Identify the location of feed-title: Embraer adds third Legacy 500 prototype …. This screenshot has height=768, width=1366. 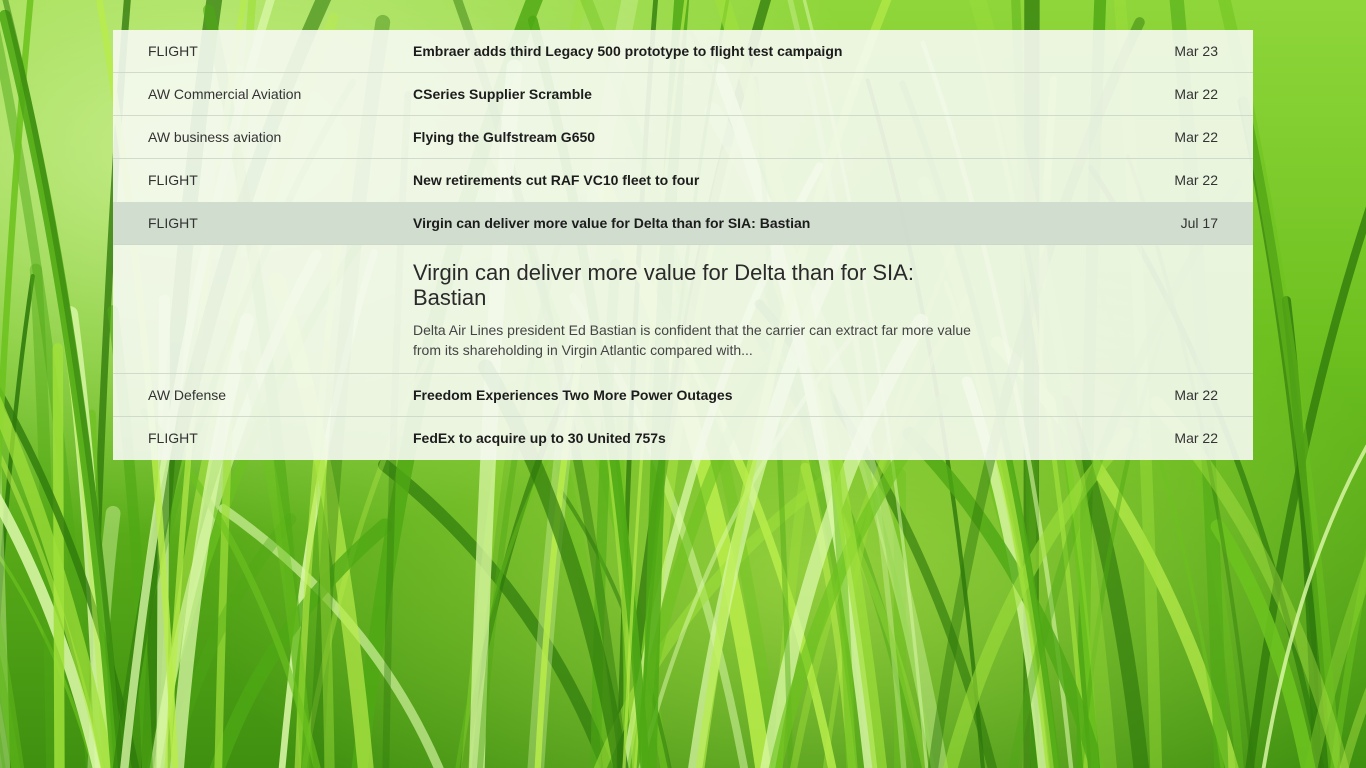
(627, 51).